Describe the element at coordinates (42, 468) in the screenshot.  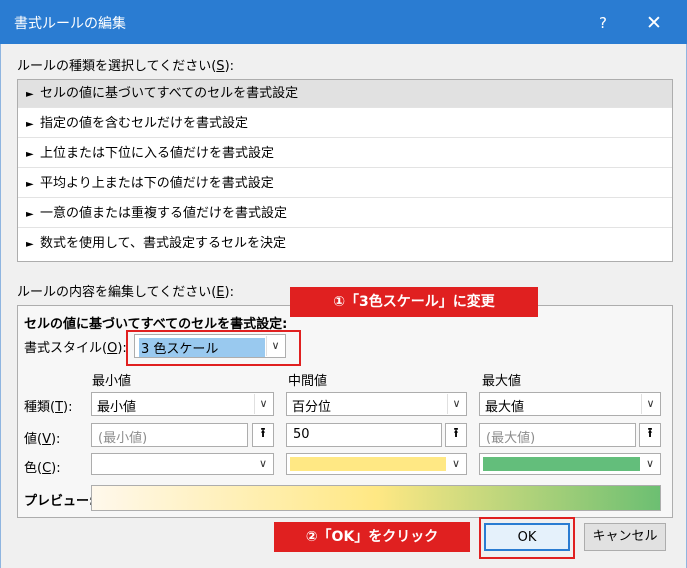
I see `color-label: 色(C):` at that location.